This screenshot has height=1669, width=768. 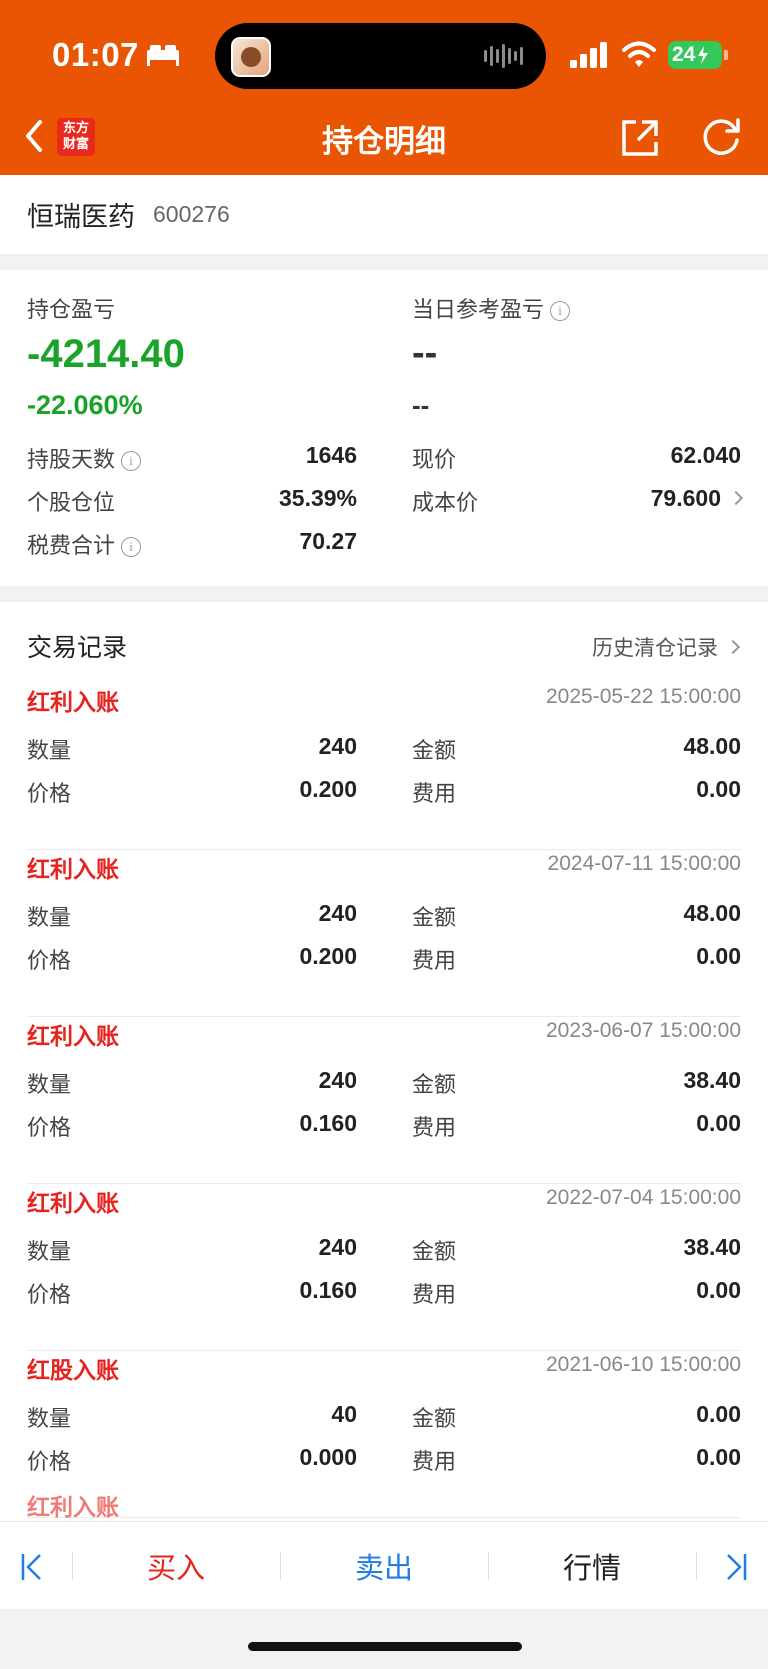 What do you see at coordinates (384, 1639) in the screenshot?
I see `home-area` at bounding box center [384, 1639].